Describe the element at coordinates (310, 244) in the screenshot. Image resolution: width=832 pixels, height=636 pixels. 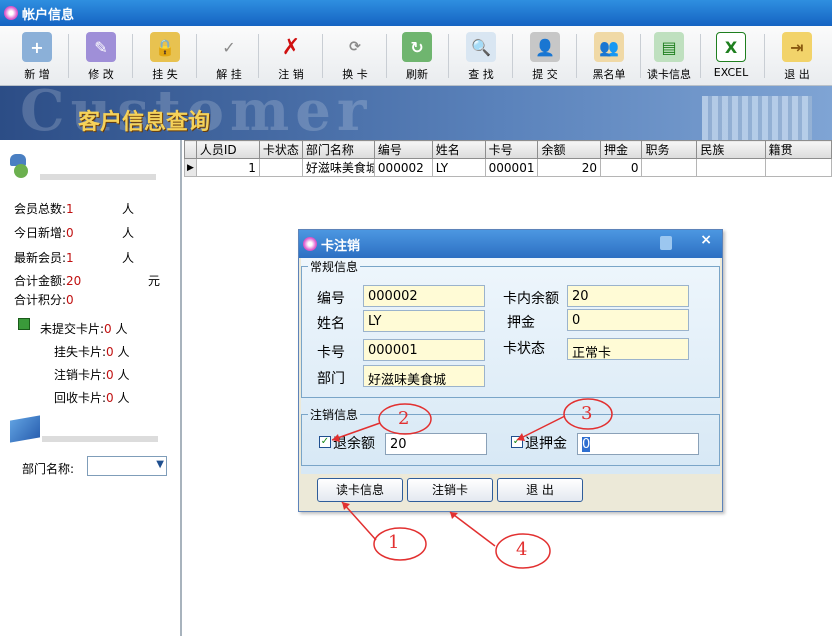
I see `dialog-icon` at that location.